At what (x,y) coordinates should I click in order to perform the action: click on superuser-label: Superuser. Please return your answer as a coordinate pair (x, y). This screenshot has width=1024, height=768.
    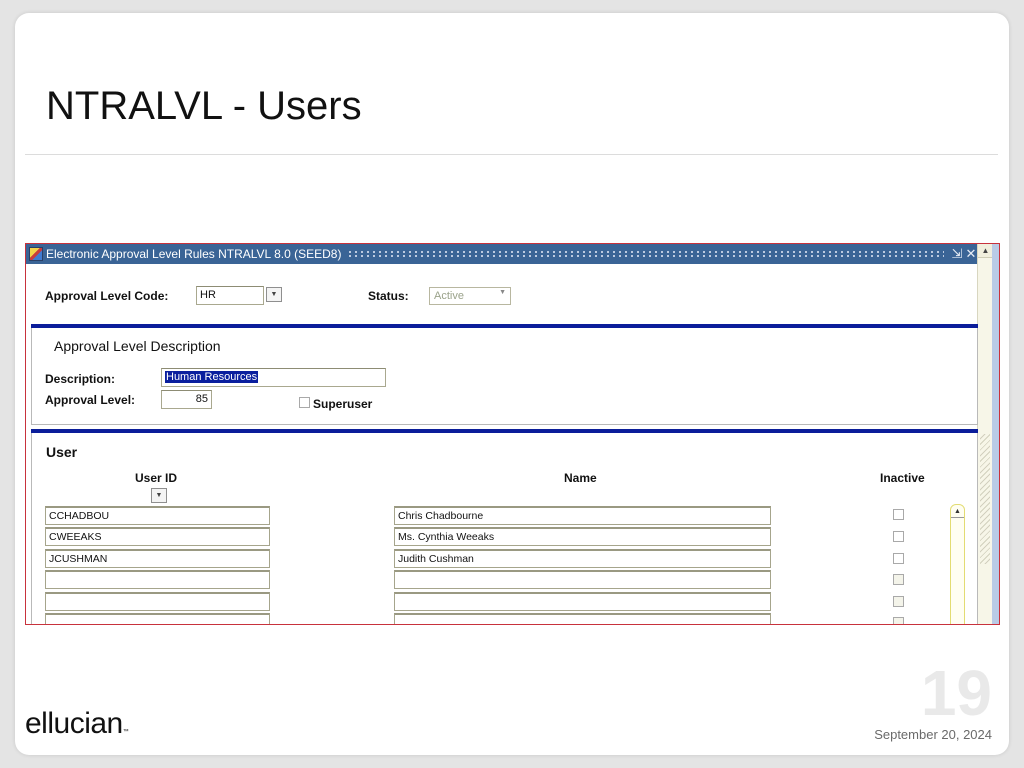
    Looking at the image, I should click on (343, 404).